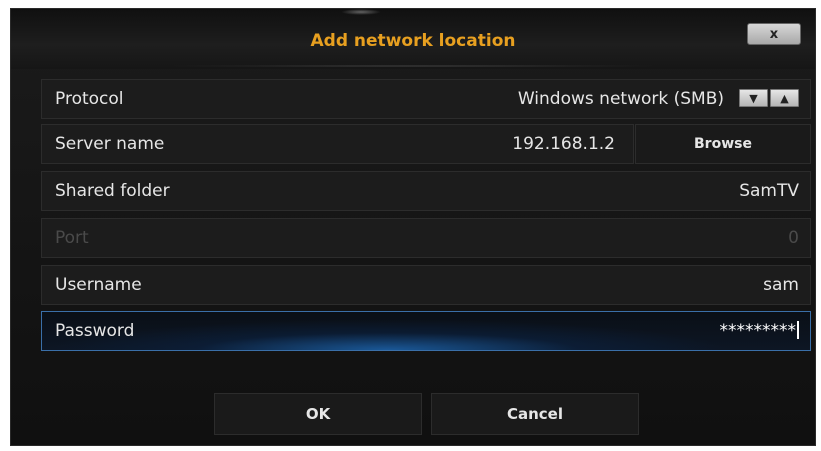 The height and width of the screenshot is (451, 821). I want to click on triangle-down-icon: ▼, so click(753, 98).